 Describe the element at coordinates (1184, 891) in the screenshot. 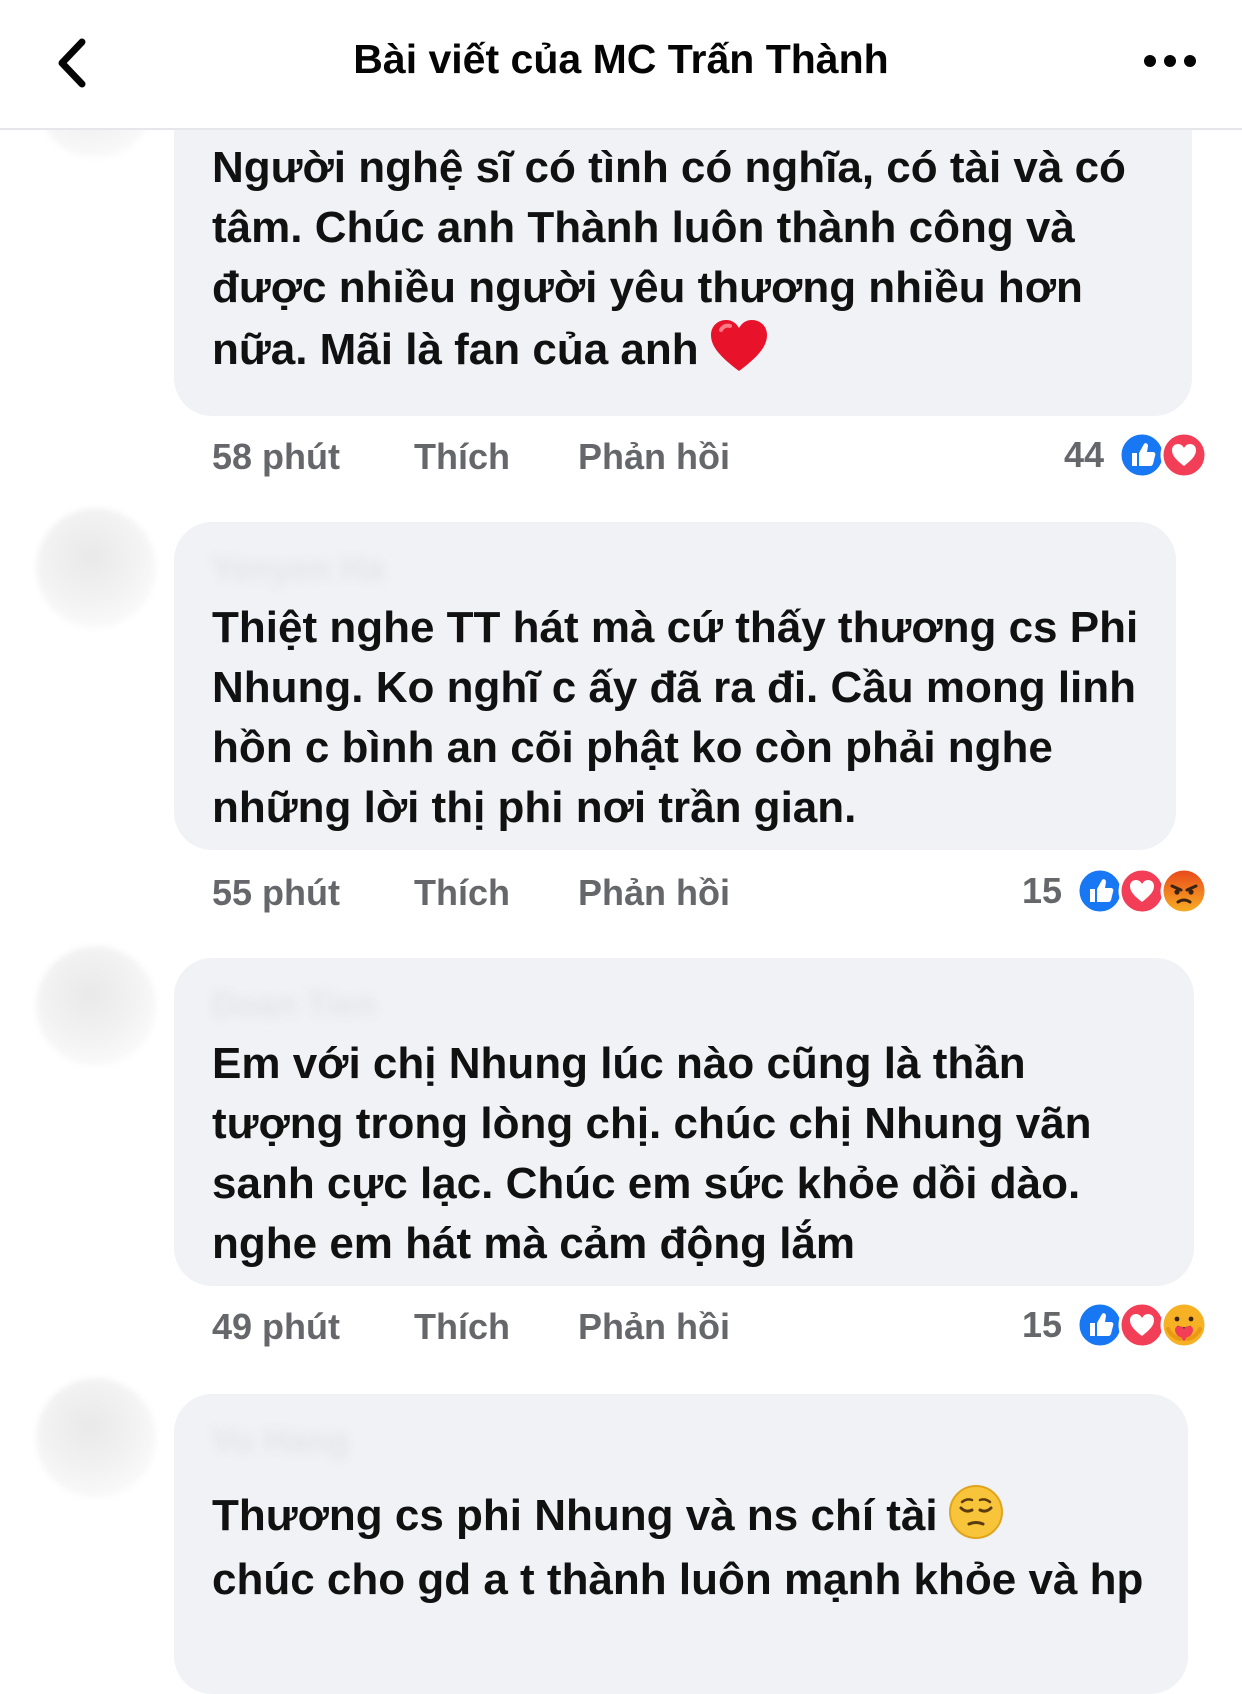

I see `angry-reaction-icon` at that location.